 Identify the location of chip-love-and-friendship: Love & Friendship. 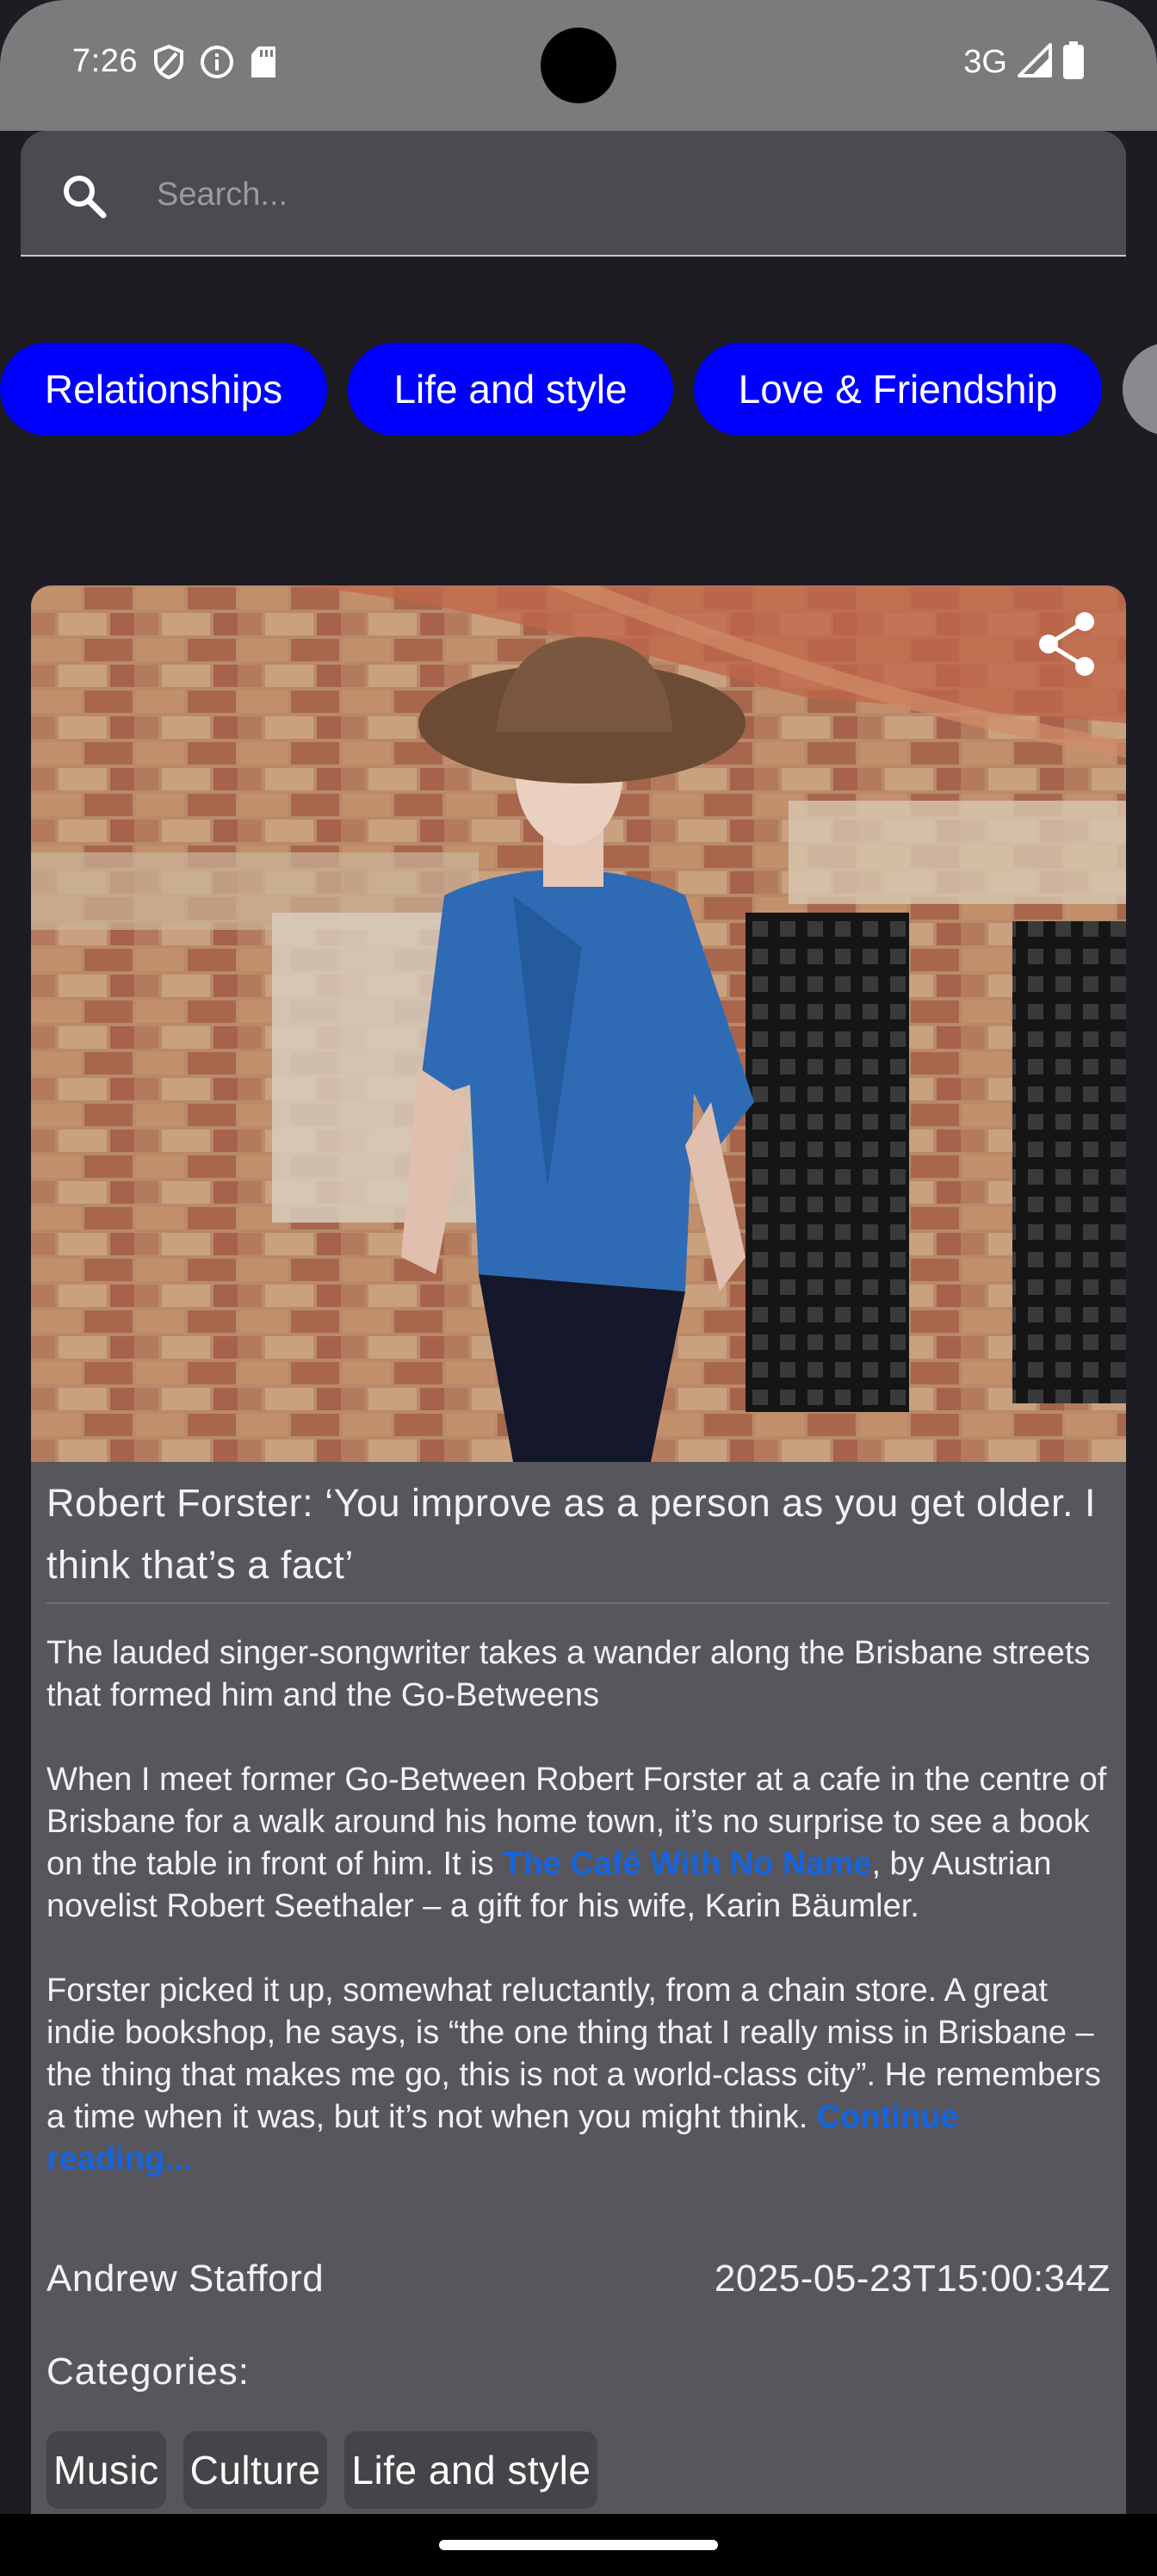
(898, 389).